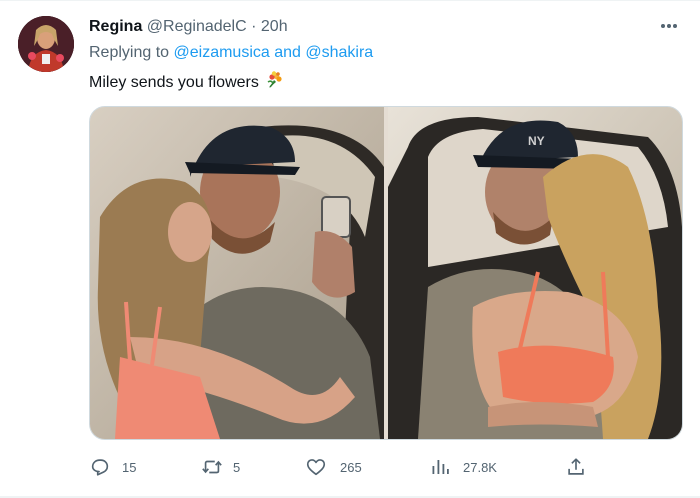 Image resolution: width=700 pixels, height=498 pixels. What do you see at coordinates (115, 26) in the screenshot?
I see `author-name: Regina` at bounding box center [115, 26].